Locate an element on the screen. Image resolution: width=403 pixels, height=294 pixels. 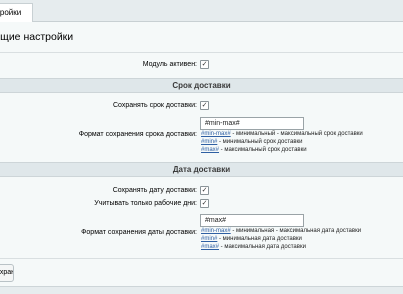
period-hint: #max# - максимальный срок доставки is located at coordinates (254, 150).